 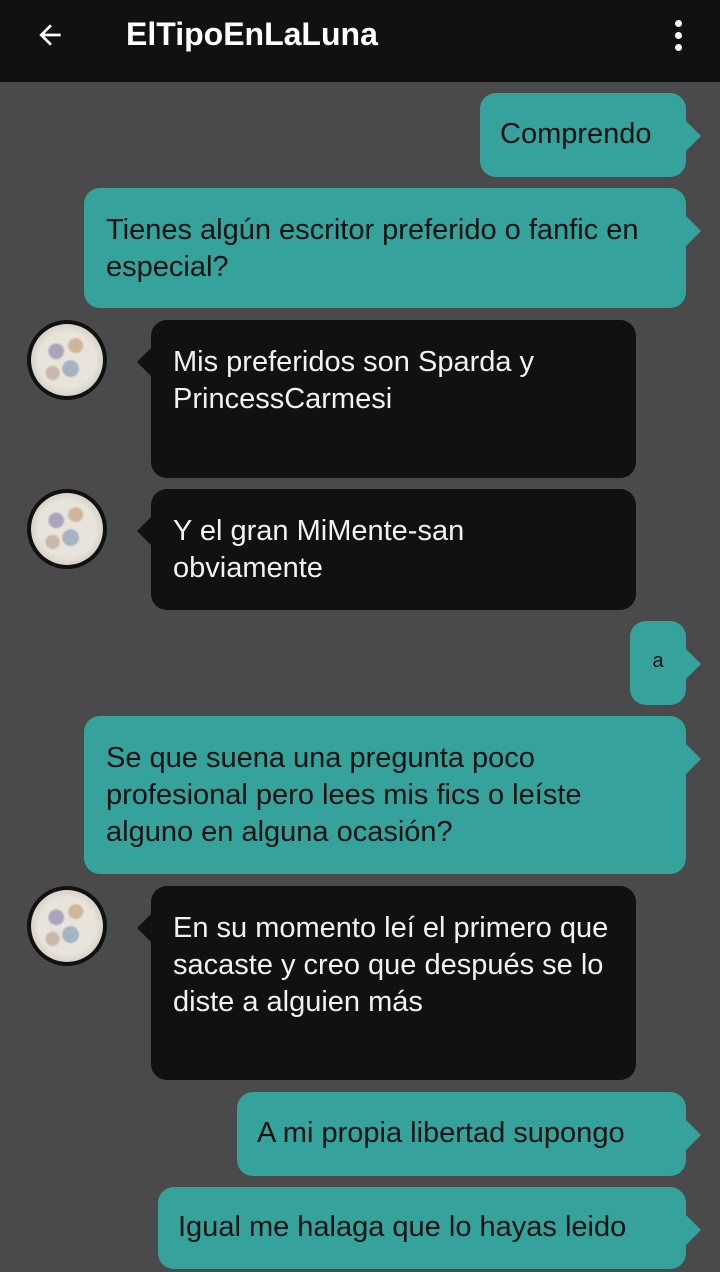 I want to click on outgoing-message: a, so click(x=665, y=663).